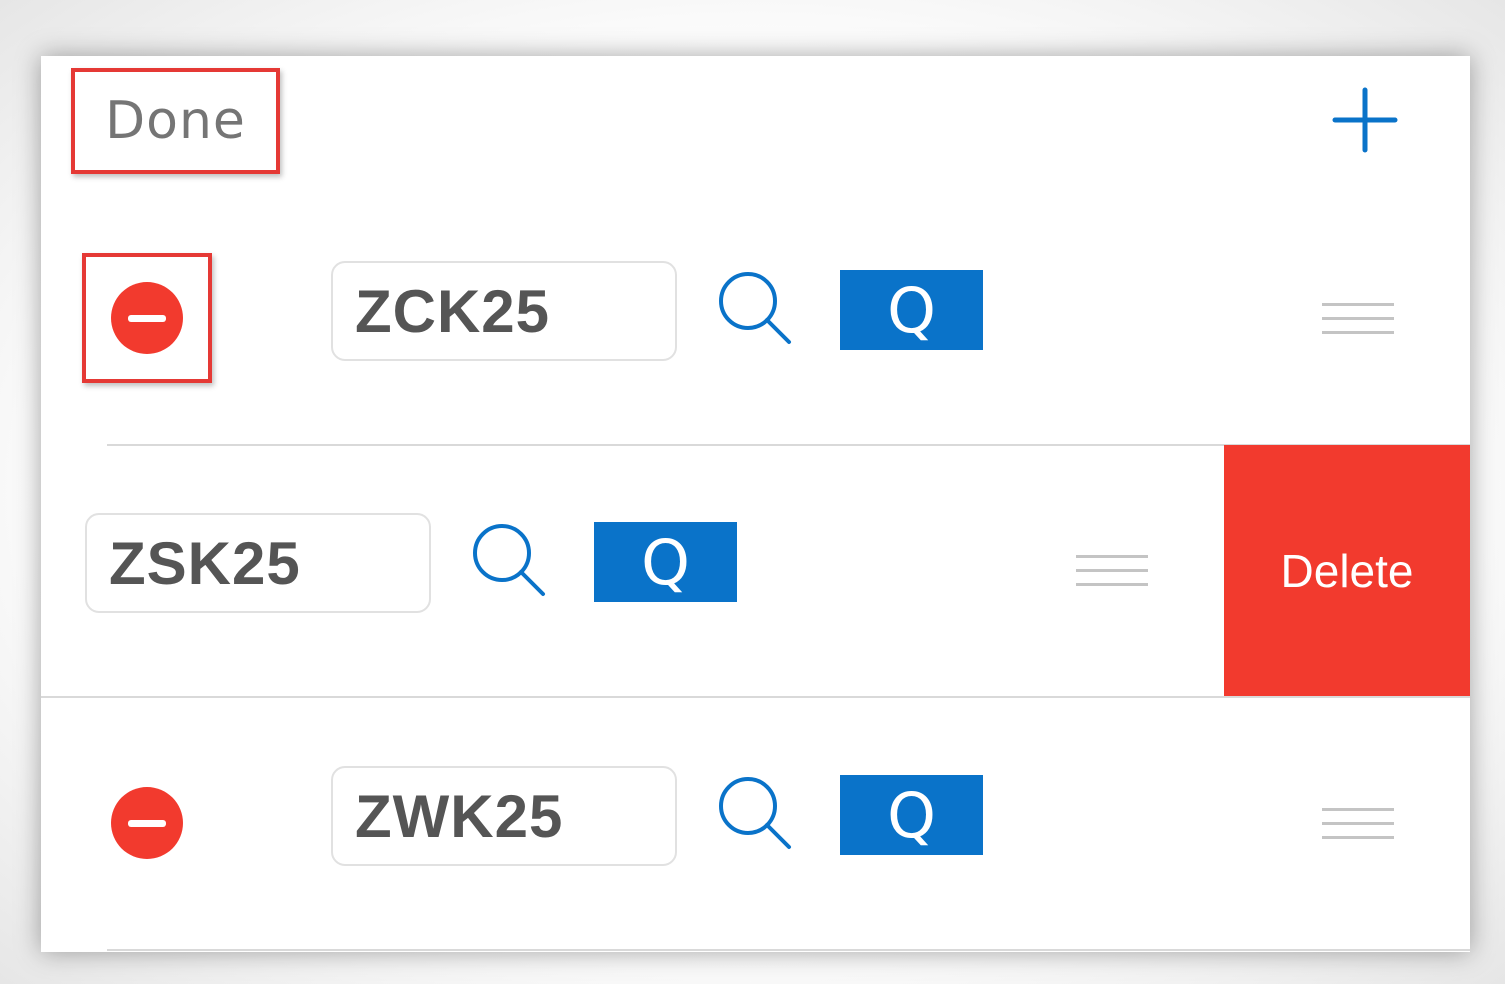 The height and width of the screenshot is (984, 1505). I want to click on symbol-field: ZSK25, so click(258, 563).